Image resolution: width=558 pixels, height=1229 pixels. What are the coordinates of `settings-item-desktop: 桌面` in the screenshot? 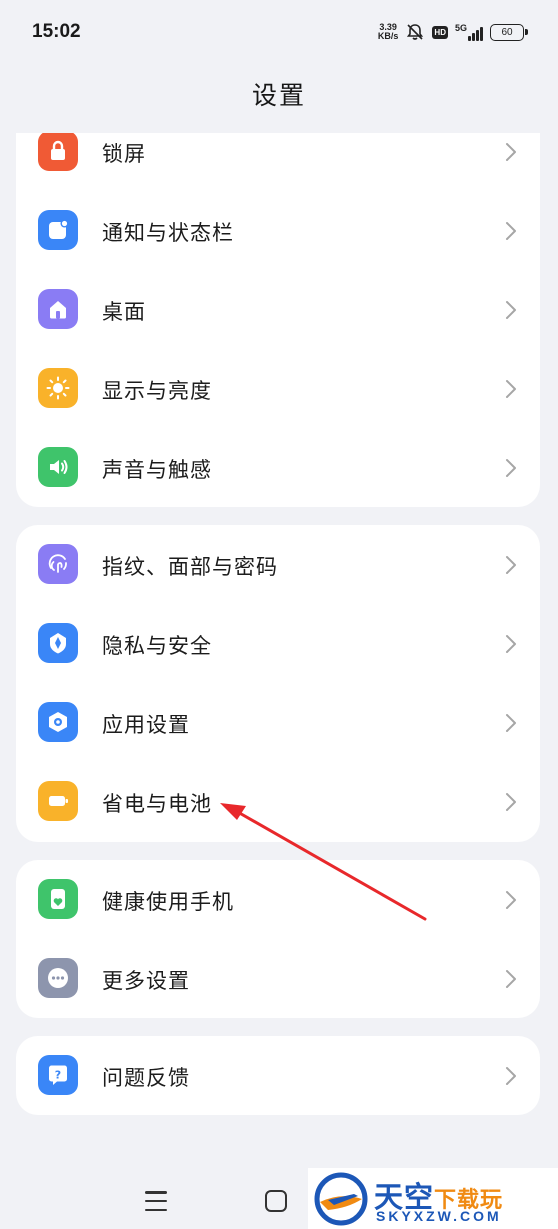 It's located at (278, 309).